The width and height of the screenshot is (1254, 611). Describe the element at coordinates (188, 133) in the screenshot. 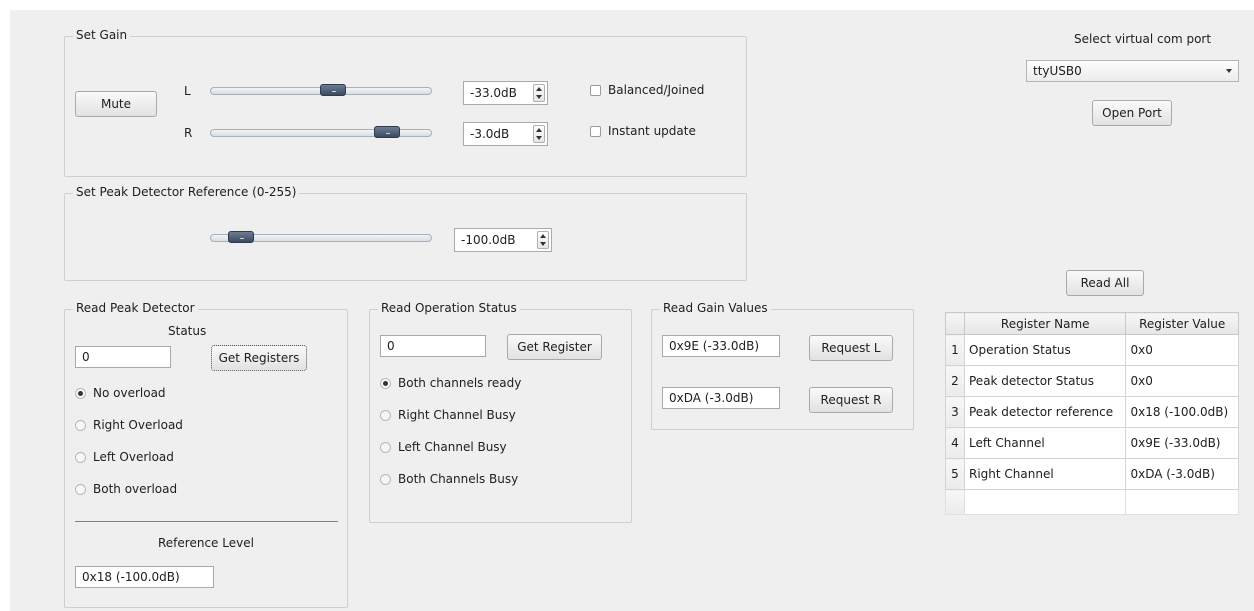

I see `right-channel-label: R` at that location.